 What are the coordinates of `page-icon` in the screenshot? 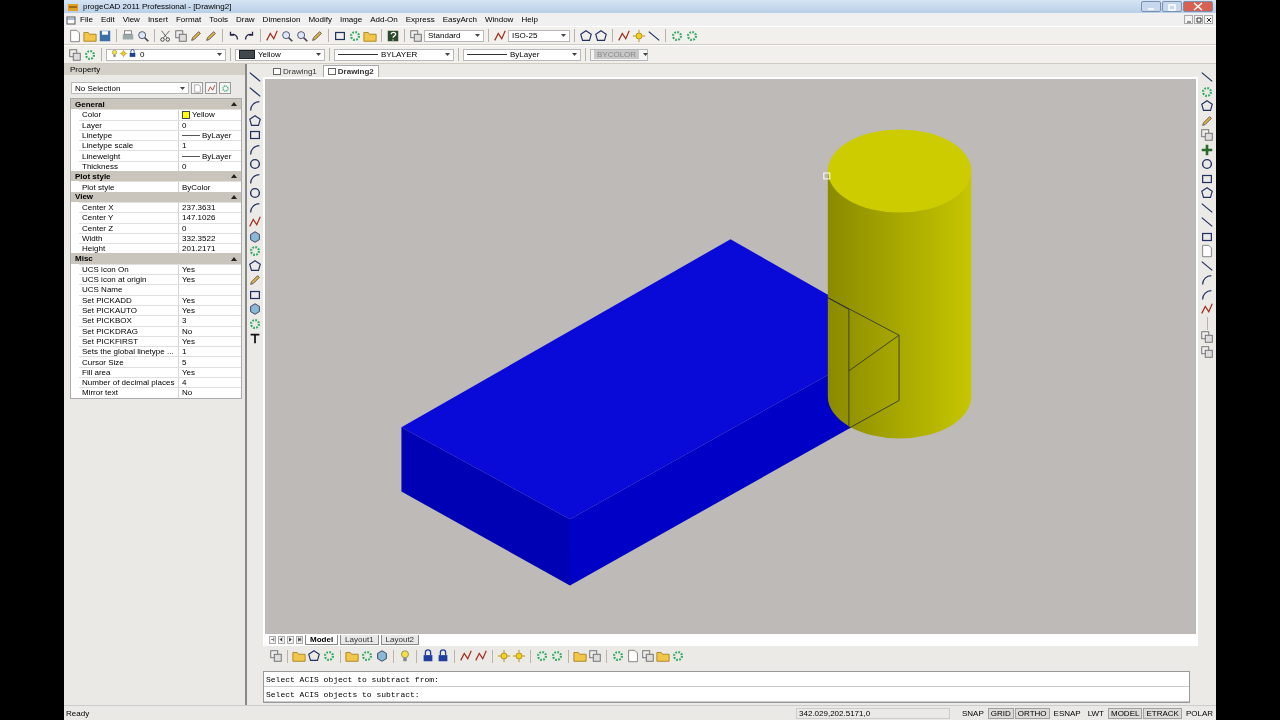 It's located at (75, 35).